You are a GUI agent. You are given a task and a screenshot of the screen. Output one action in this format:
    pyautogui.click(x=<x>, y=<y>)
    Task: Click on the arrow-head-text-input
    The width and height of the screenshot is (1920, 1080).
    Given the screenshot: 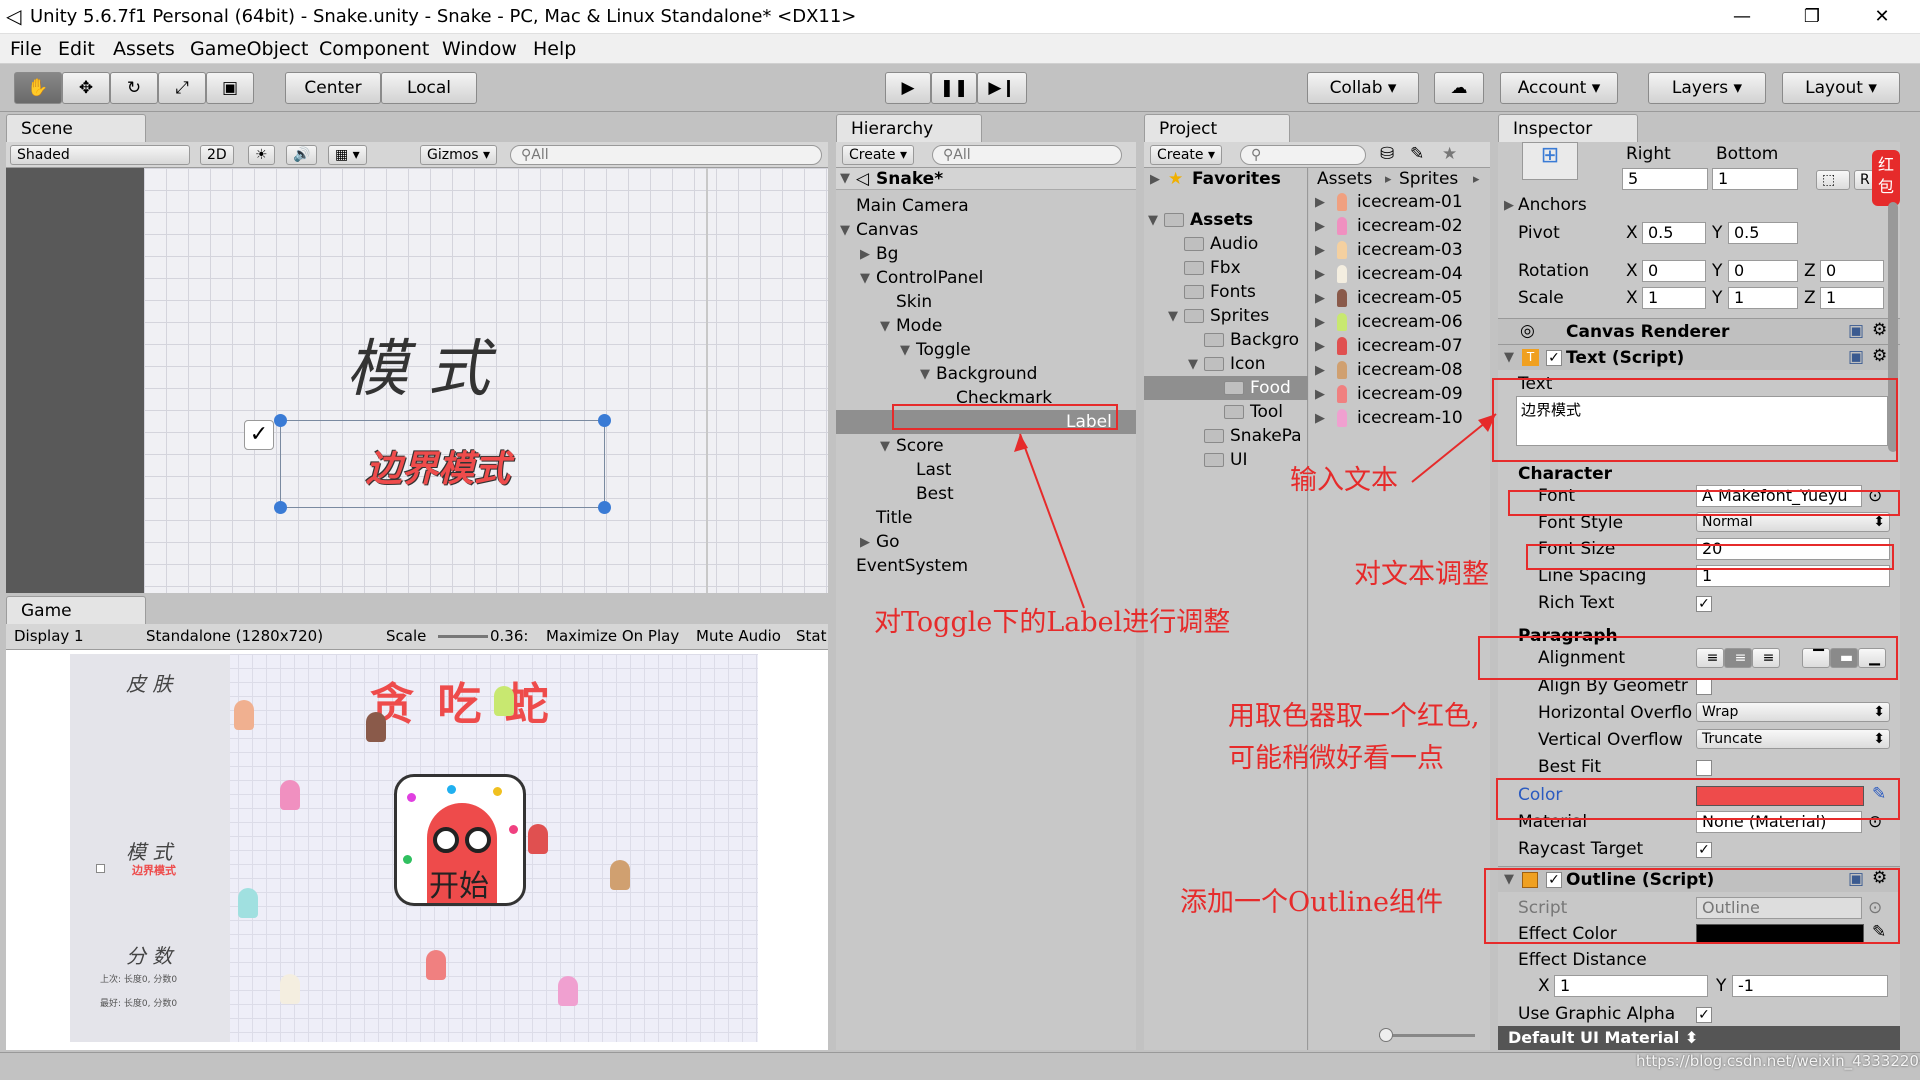 What is the action you would take?
    pyautogui.click(x=1487, y=423)
    